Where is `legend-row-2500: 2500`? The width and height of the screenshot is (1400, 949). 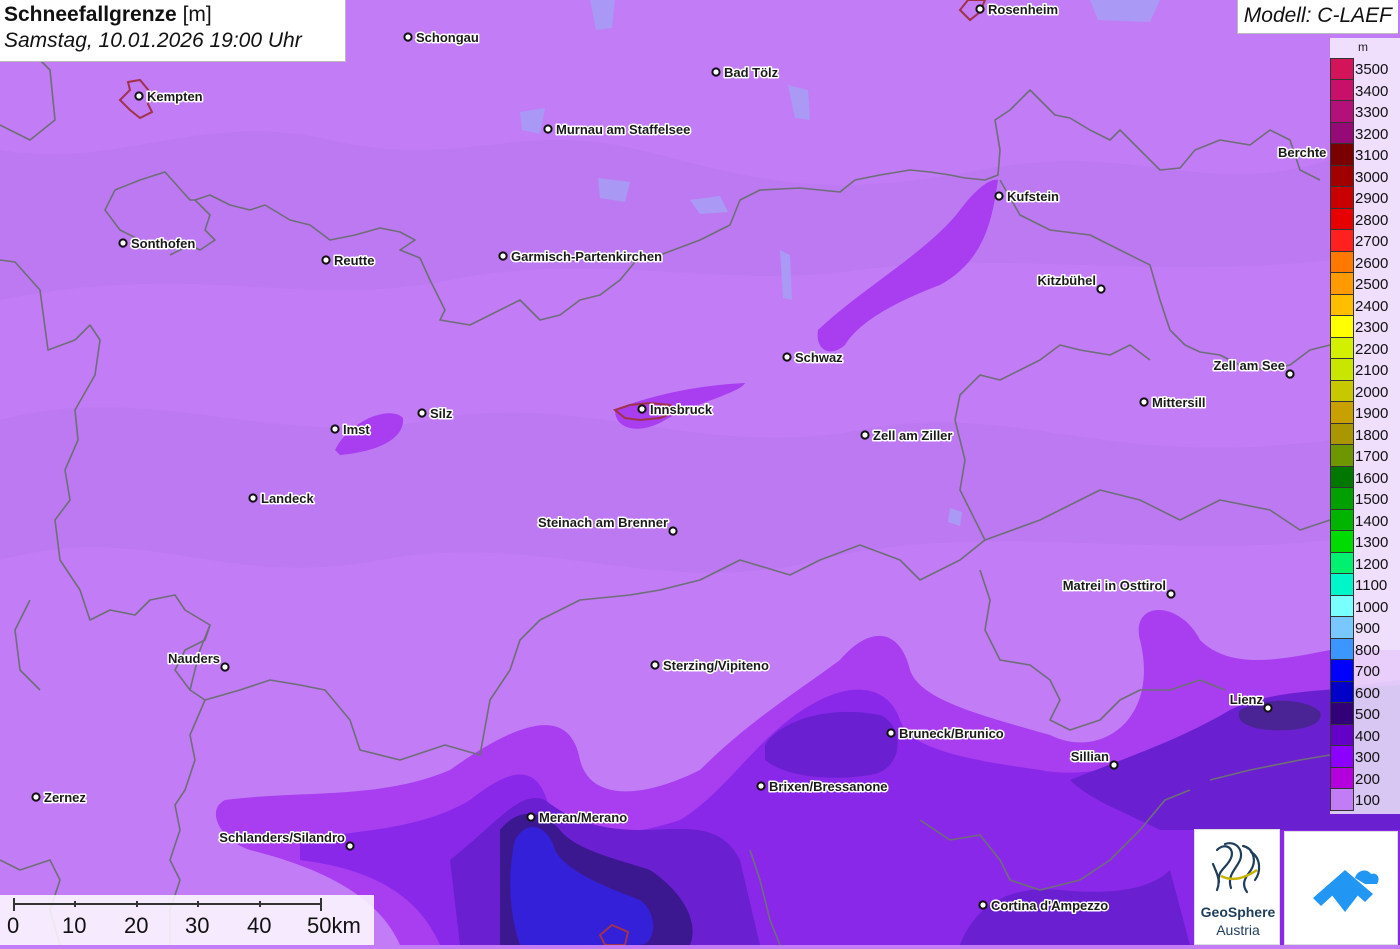
legend-row-2500: 2500 is located at coordinates (1365, 284).